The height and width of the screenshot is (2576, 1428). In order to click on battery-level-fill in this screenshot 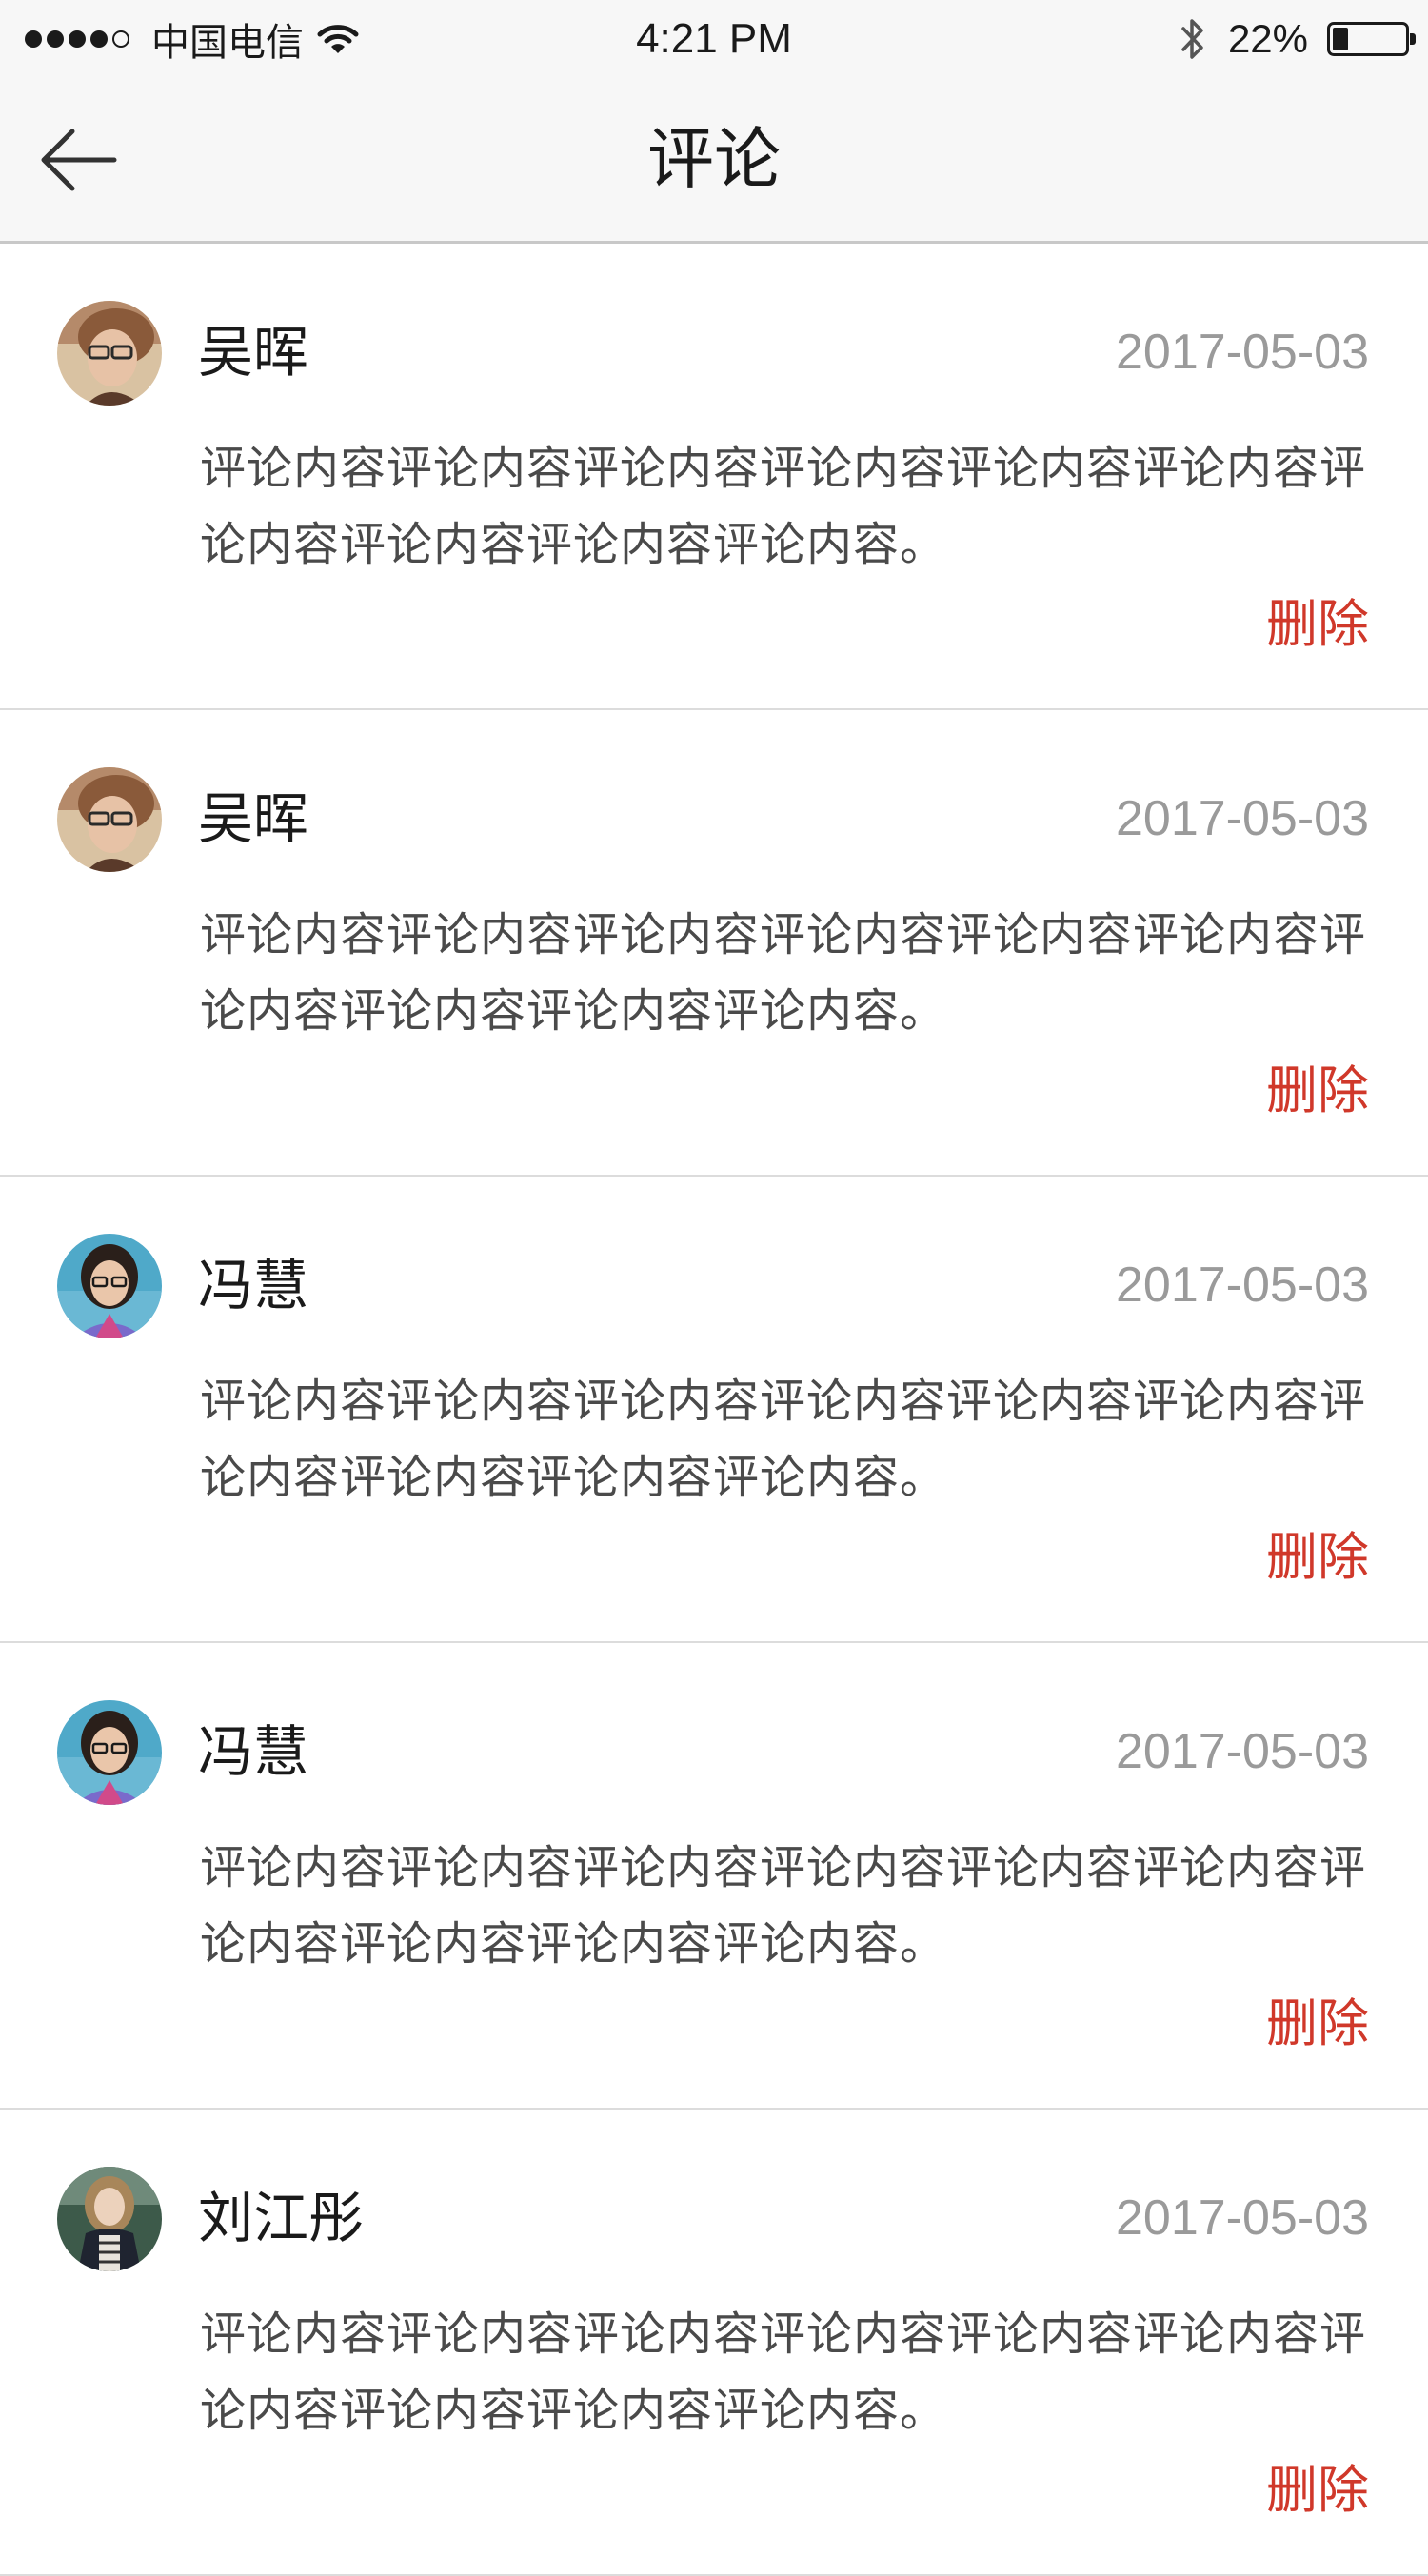, I will do `click(1340, 39)`.